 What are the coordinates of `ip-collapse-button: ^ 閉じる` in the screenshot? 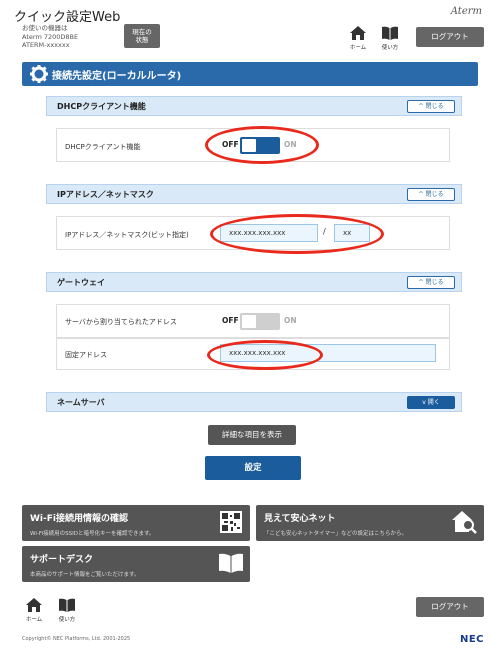 It's located at (431, 194).